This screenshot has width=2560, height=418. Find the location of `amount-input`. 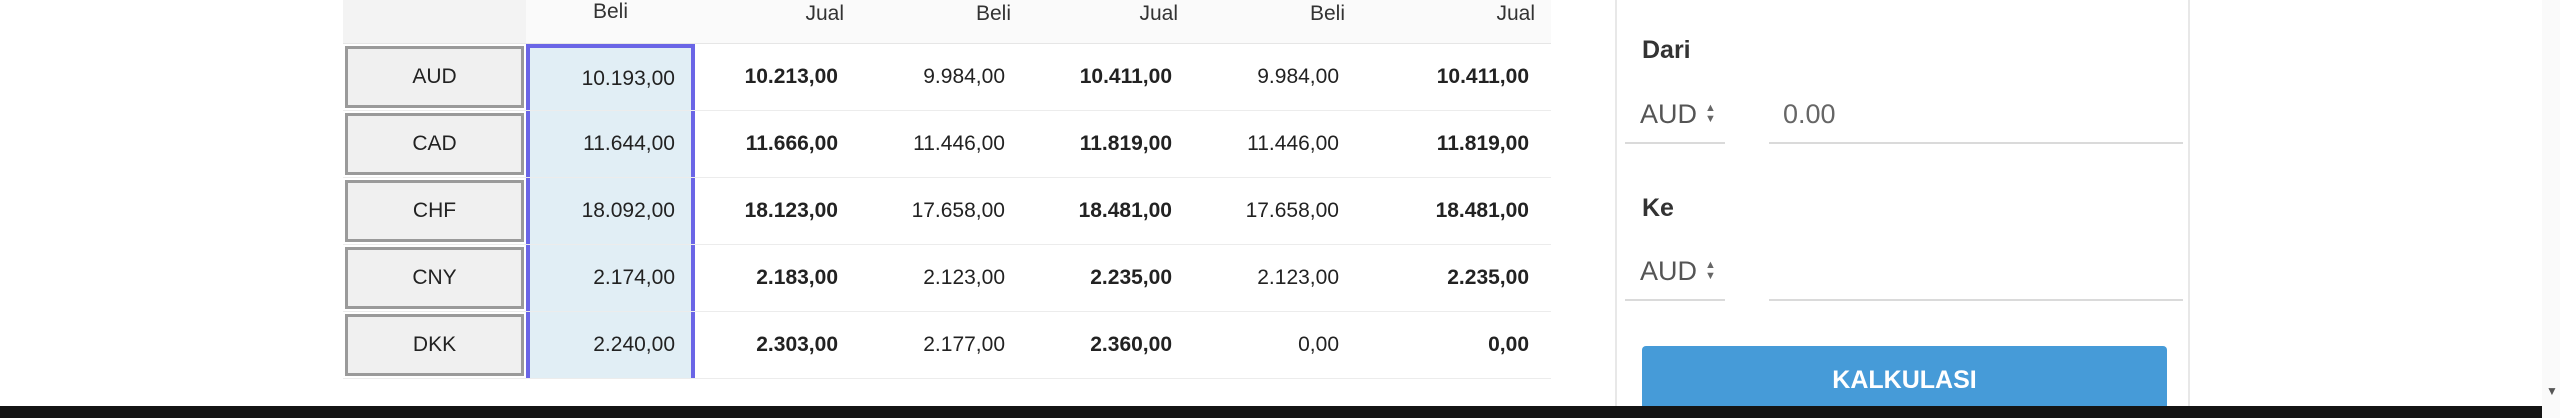

amount-input is located at coordinates (1976, 115).